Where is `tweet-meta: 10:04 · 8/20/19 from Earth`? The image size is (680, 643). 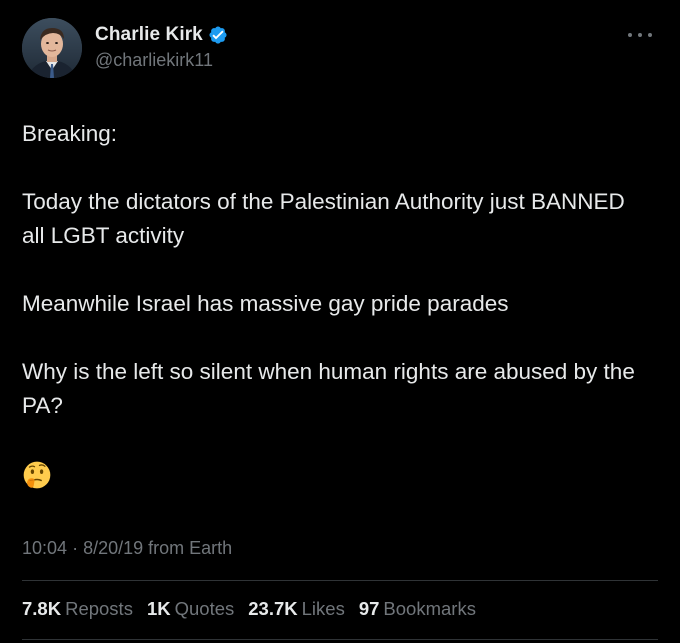
tweet-meta: 10:04 · 8/20/19 from Earth is located at coordinates (127, 548).